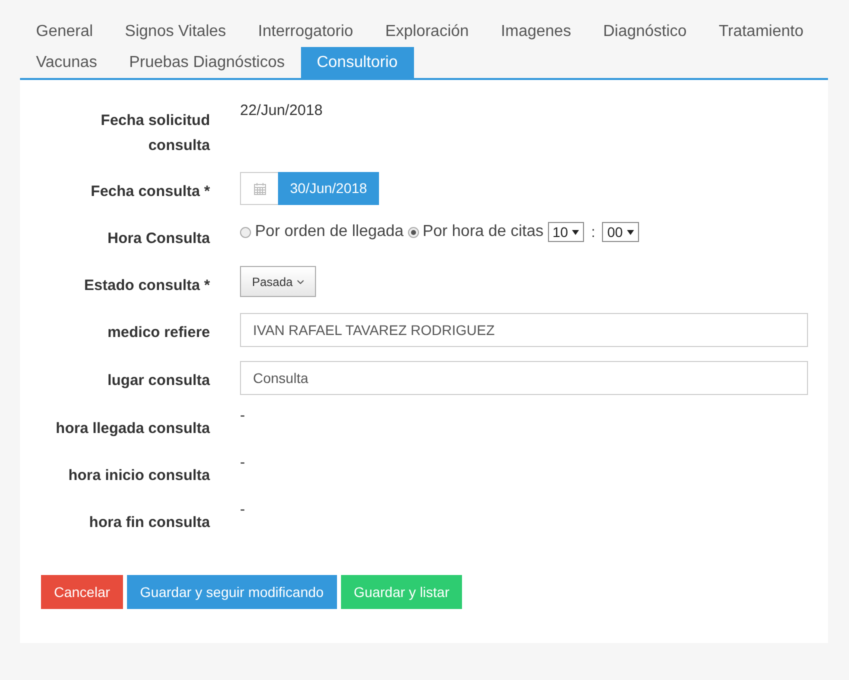 The image size is (849, 680). Describe the element at coordinates (524, 330) in the screenshot. I see `input-field: IVAN RAFAEL TAVAREZ RODRIGUEZ` at that location.